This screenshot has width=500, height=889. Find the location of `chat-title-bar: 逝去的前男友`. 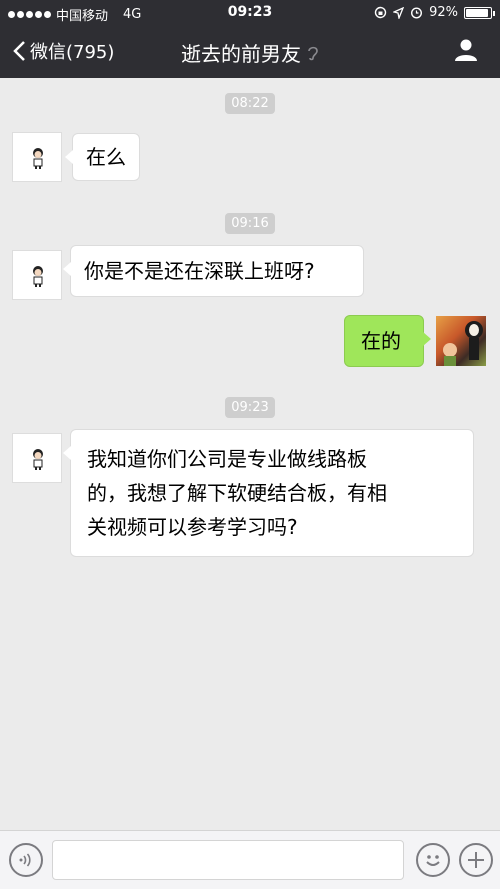

chat-title-bar: 逝去的前男友 is located at coordinates (250, 52).